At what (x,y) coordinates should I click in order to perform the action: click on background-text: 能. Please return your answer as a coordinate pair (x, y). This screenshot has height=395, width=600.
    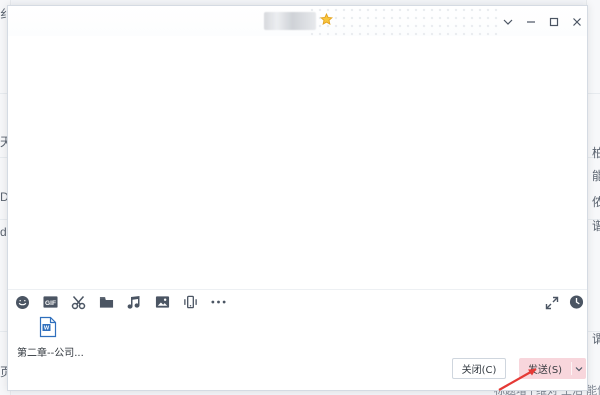
    Looking at the image, I should click on (596, 176).